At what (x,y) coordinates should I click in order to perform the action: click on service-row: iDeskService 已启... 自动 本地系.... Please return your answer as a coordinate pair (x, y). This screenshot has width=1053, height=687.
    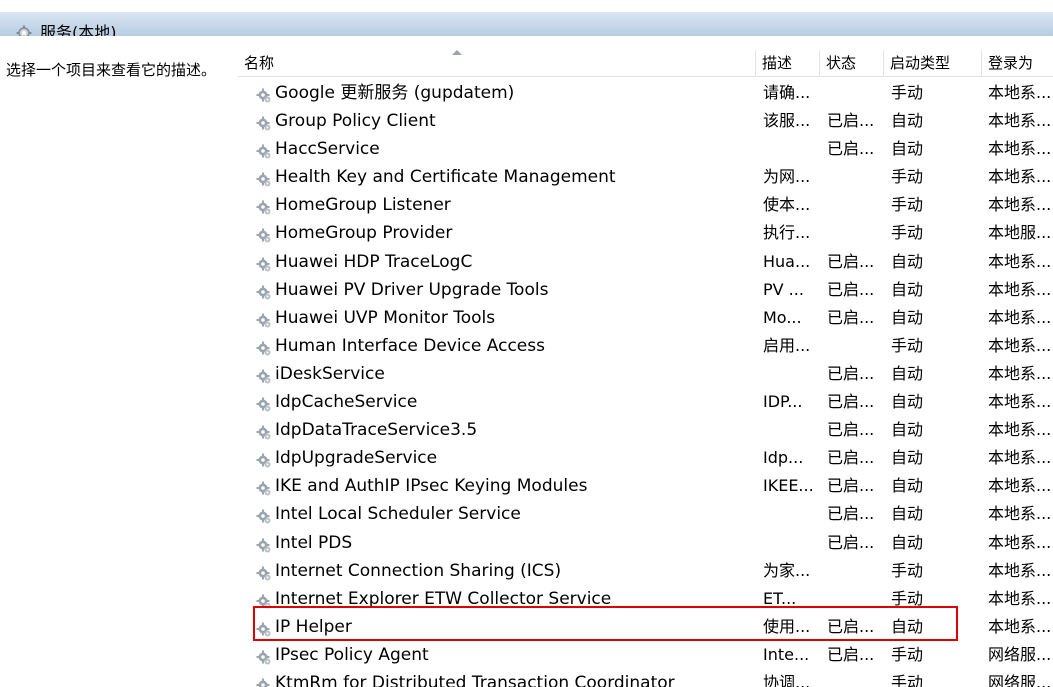
    Looking at the image, I should click on (645, 374).